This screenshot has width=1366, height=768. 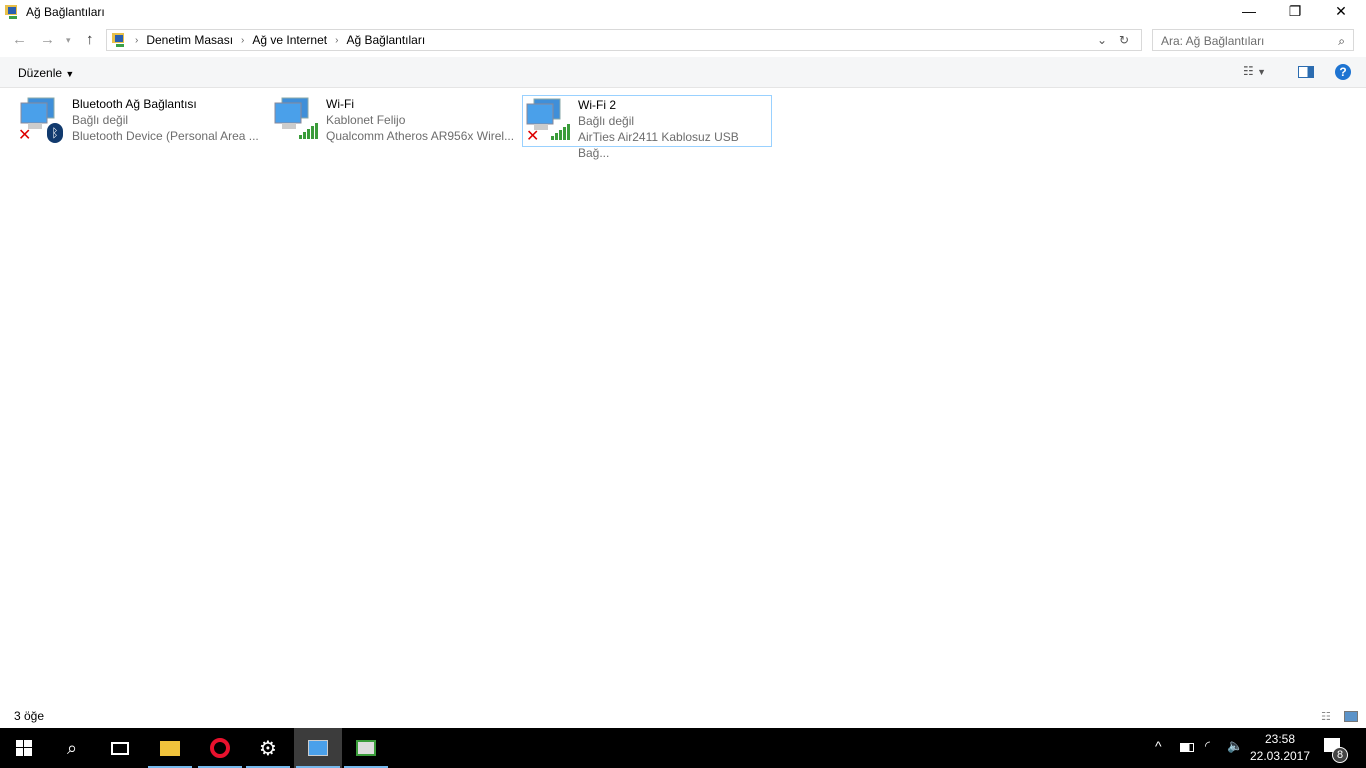 I want to click on battery-icon, so click(x=1187, y=747).